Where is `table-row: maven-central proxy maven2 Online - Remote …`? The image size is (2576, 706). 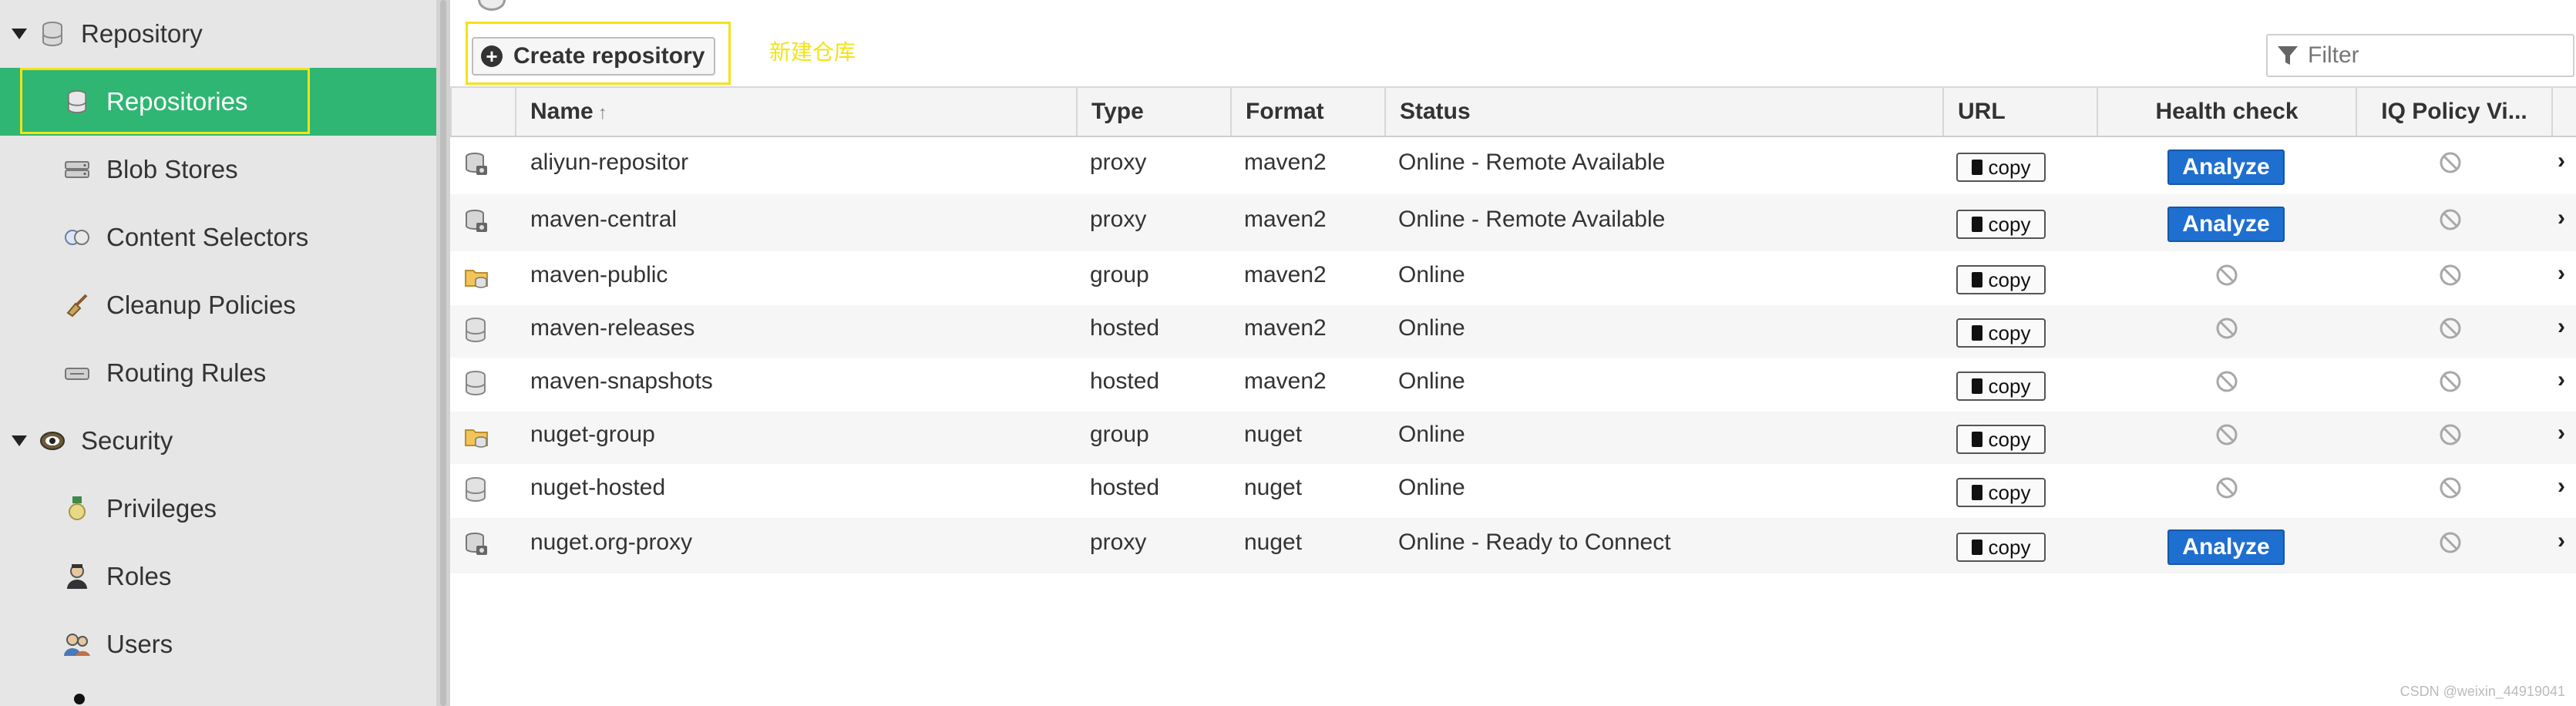
table-row: maven-central proxy maven2 Online - Remote … is located at coordinates (1513, 222).